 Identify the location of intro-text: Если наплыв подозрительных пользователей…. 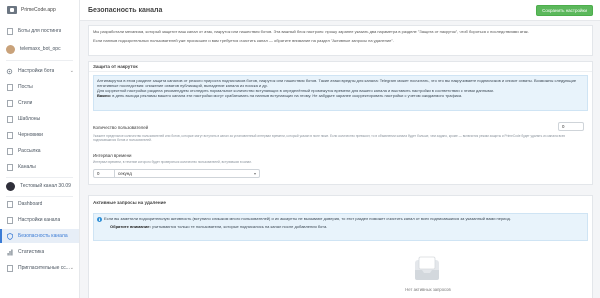
(243, 40).